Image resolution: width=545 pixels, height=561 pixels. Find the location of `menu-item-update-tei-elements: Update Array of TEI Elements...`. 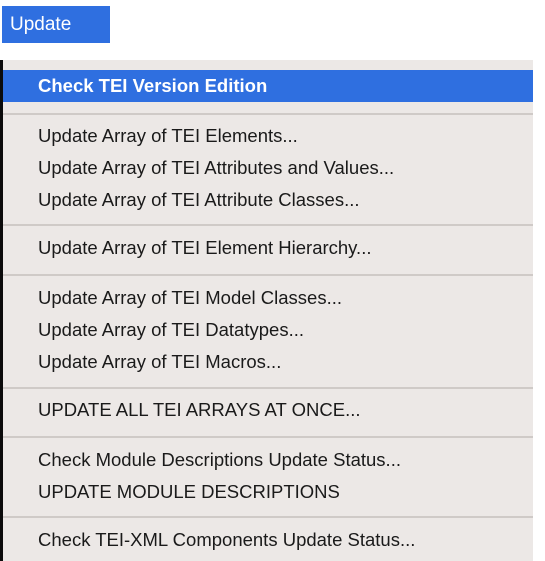

menu-item-update-tei-elements: Update Array of TEI Elements... is located at coordinates (268, 136).